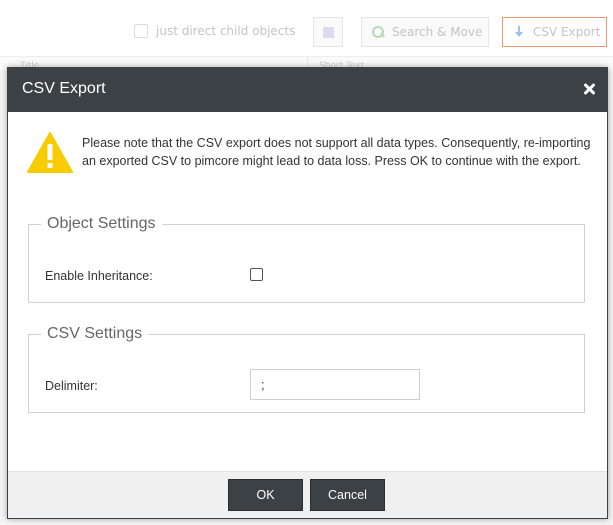  I want to click on delimiter-input, so click(335, 384).